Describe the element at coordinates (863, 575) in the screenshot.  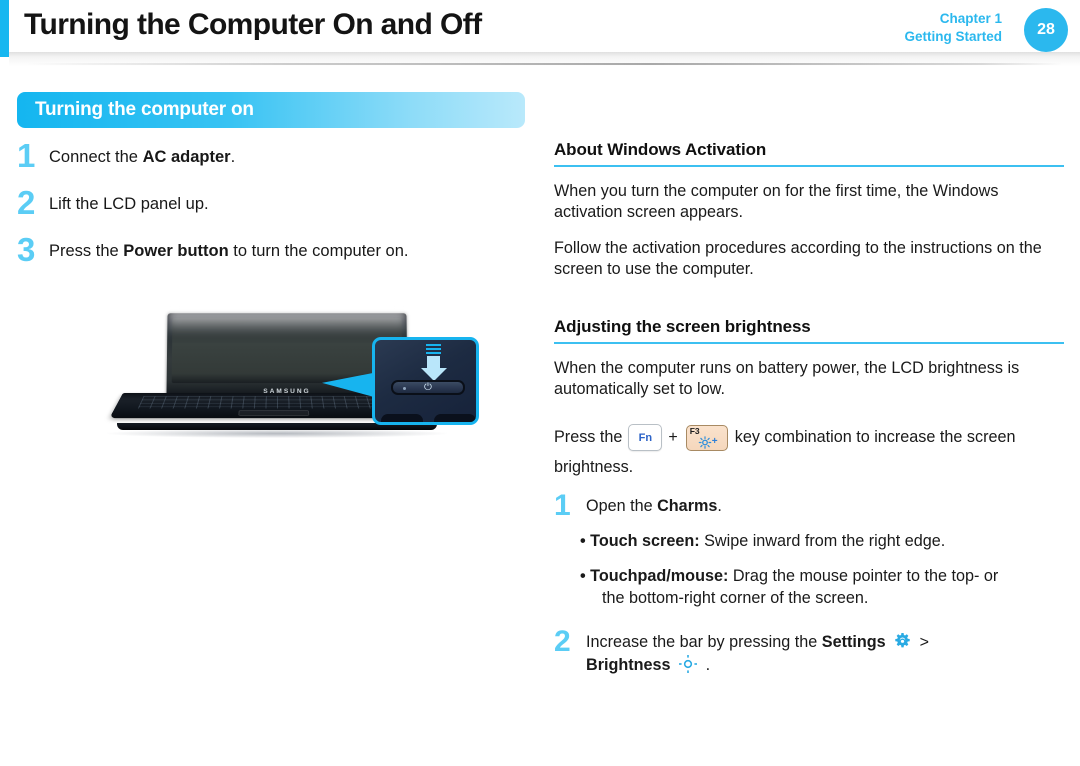
I see `bullet-text: Drag the mouse pointer to the top- or` at that location.